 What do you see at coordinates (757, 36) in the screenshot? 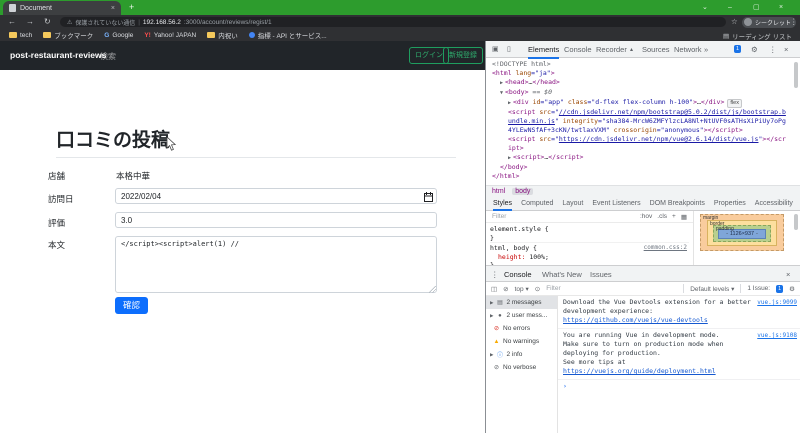
I see `reading-list-button: ▤ リーディング リスト` at bounding box center [757, 36].